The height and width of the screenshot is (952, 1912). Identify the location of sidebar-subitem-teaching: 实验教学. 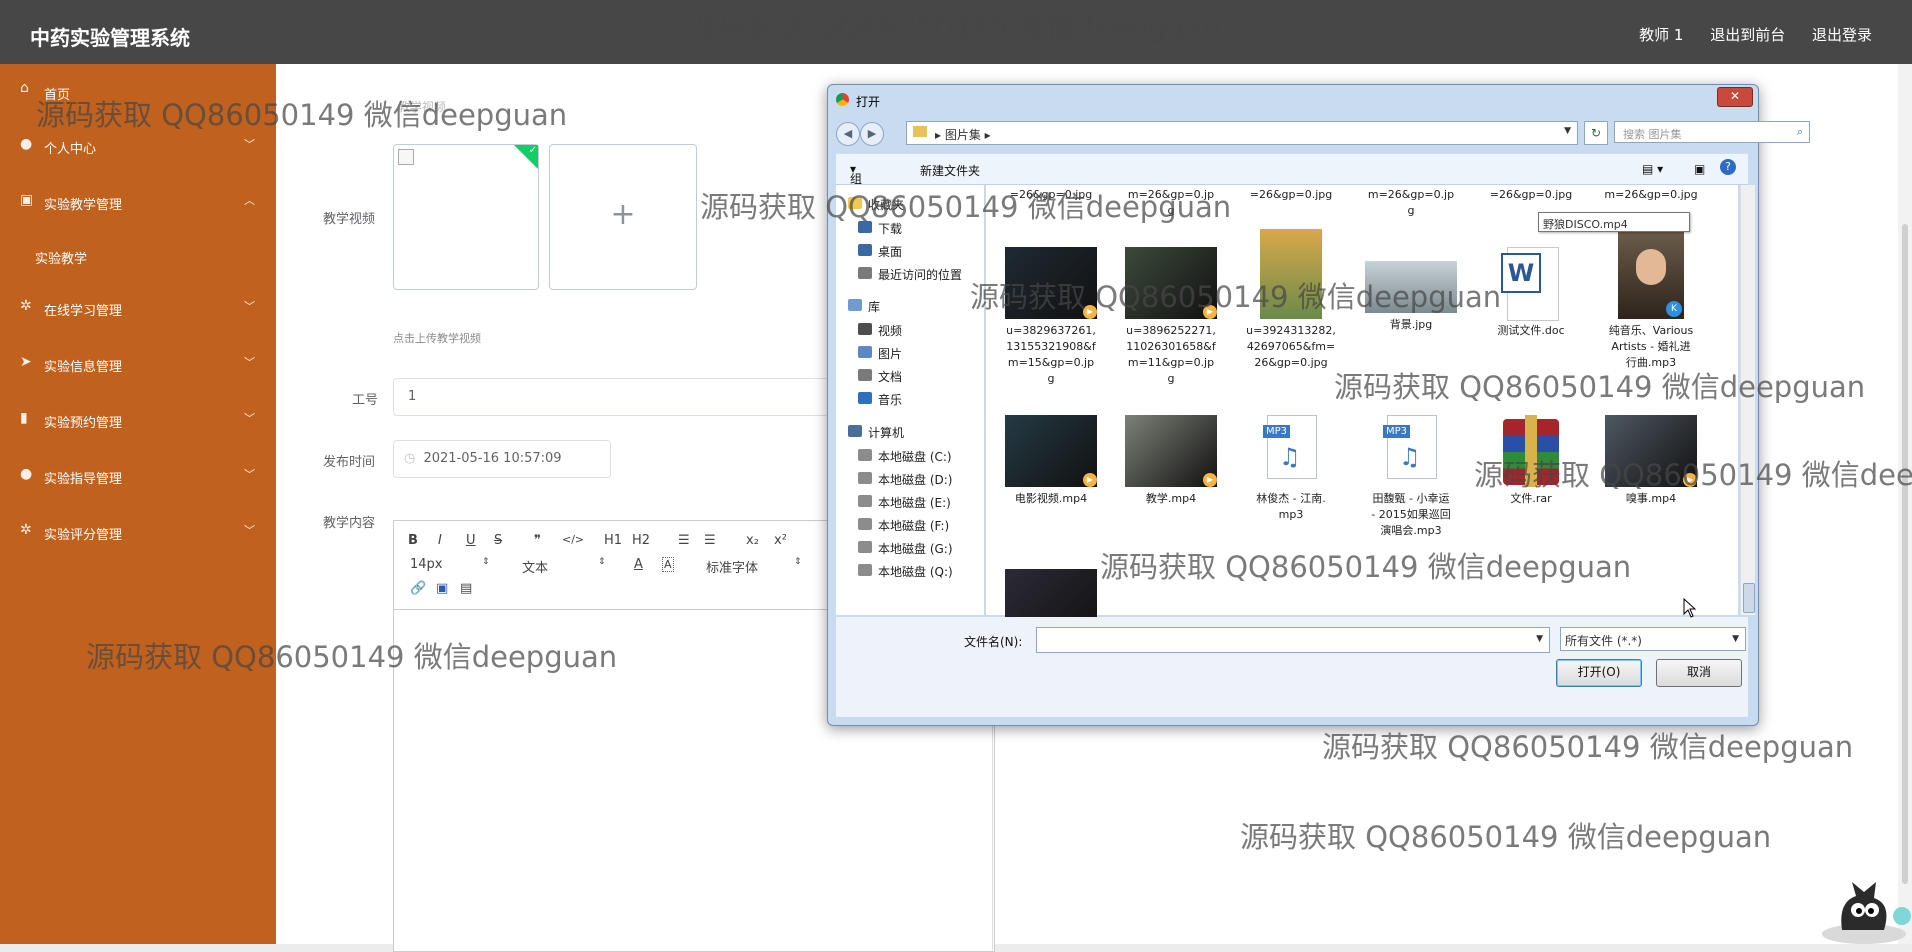
(138, 257).